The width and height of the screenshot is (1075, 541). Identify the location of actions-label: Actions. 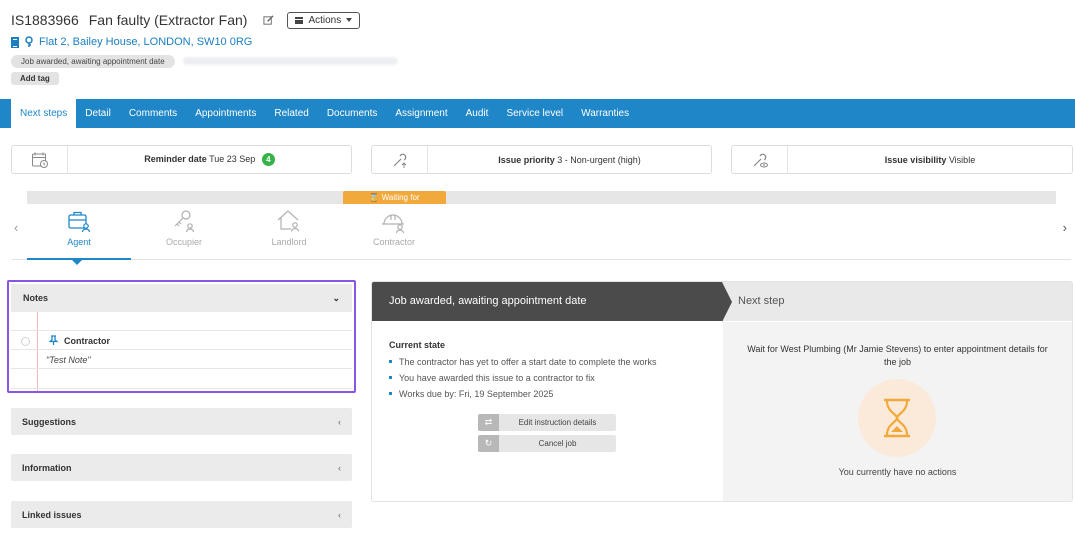
(325, 20).